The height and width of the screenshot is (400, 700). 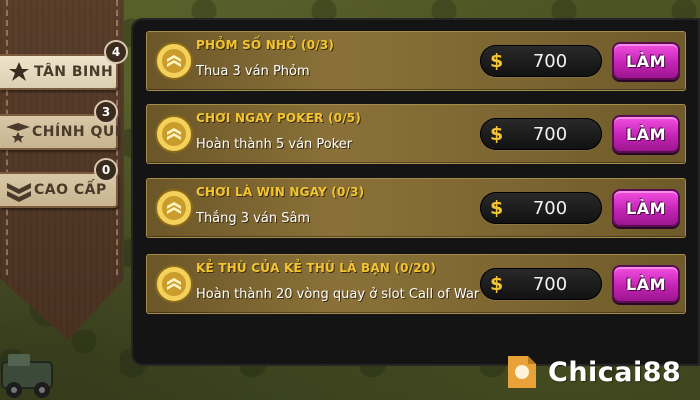 What do you see at coordinates (274, 144) in the screenshot?
I see `quest-description: Hoàn thành 5 ván Poker` at bounding box center [274, 144].